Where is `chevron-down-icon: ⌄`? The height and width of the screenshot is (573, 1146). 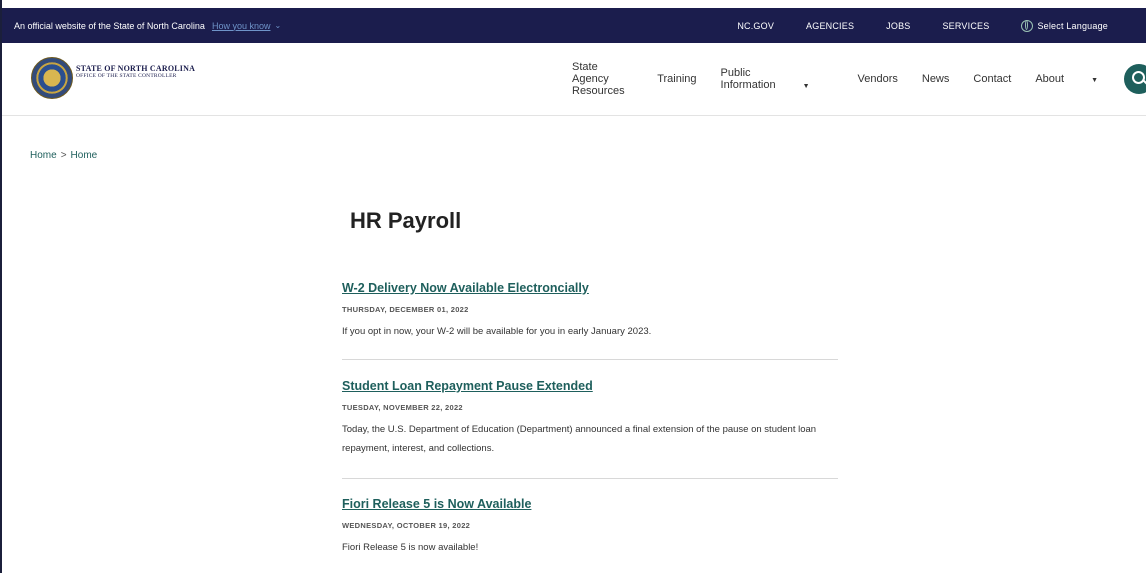 chevron-down-icon: ⌄ is located at coordinates (277, 25).